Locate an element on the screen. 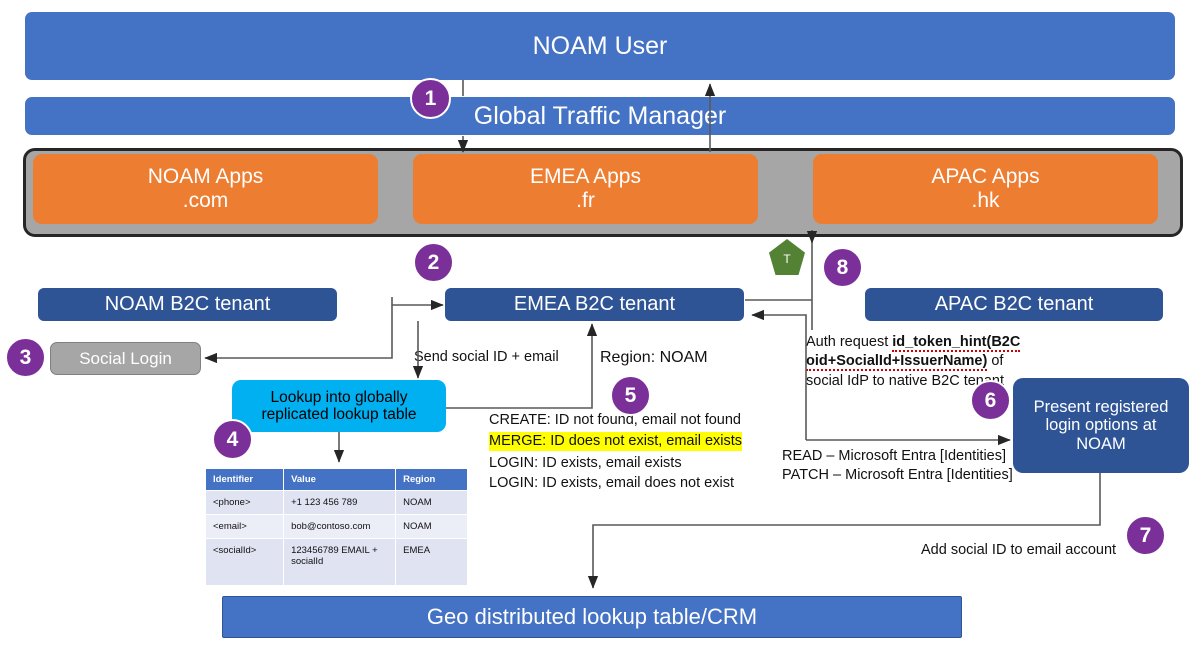 This screenshot has height=650, width=1200. badge-8-label: 8 is located at coordinates (842, 267).